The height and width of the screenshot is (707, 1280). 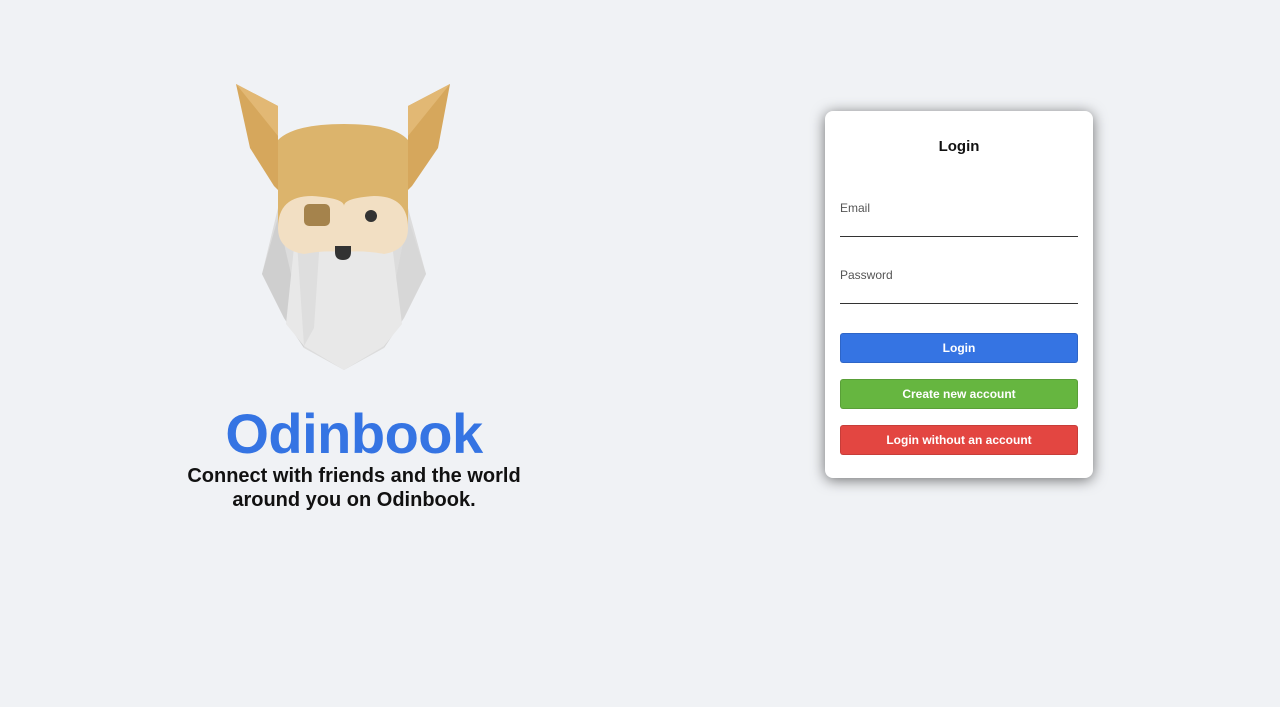 What do you see at coordinates (959, 146) in the screenshot?
I see `login-card-title: Login` at bounding box center [959, 146].